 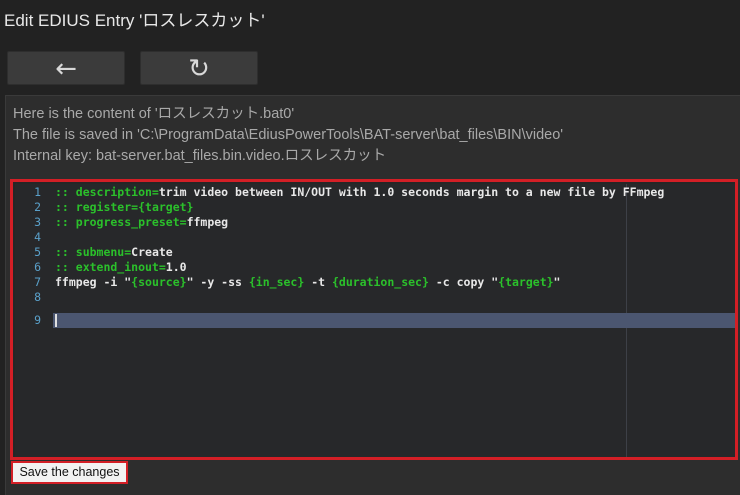 I want to click on code-text: :: register={target}, so click(x=124, y=207).